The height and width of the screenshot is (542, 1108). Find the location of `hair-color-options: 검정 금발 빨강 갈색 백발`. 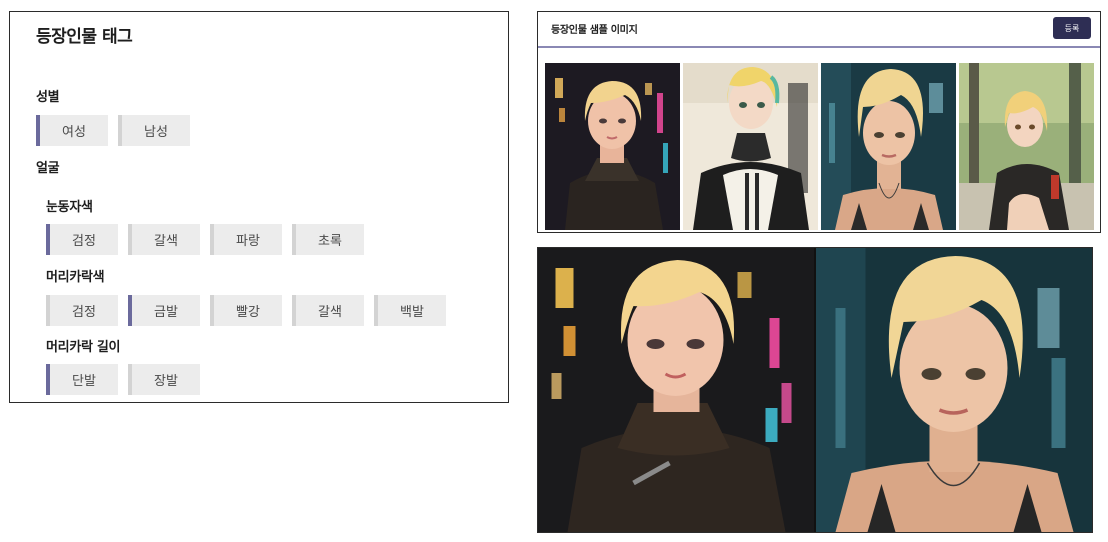

hair-color-options: 검정 금발 빨강 갈색 백발 is located at coordinates (246, 310).